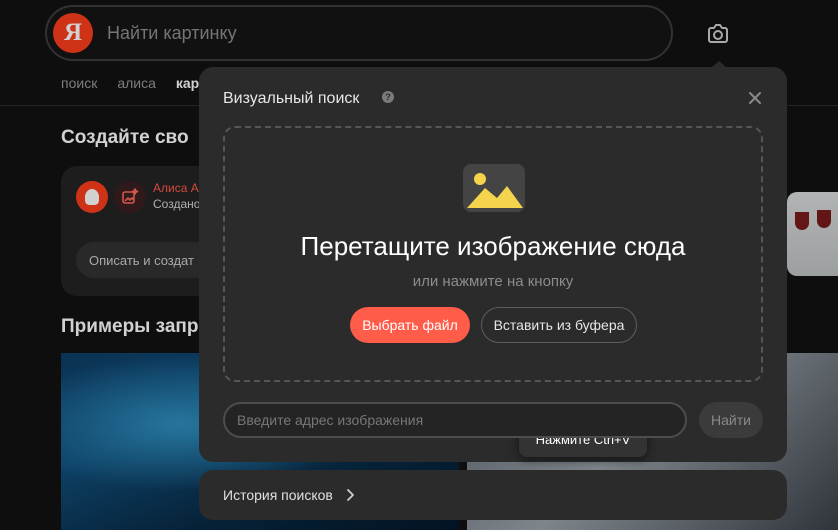 The image size is (838, 530). Describe the element at coordinates (455, 420) in the screenshot. I see `image-url-input` at that location.